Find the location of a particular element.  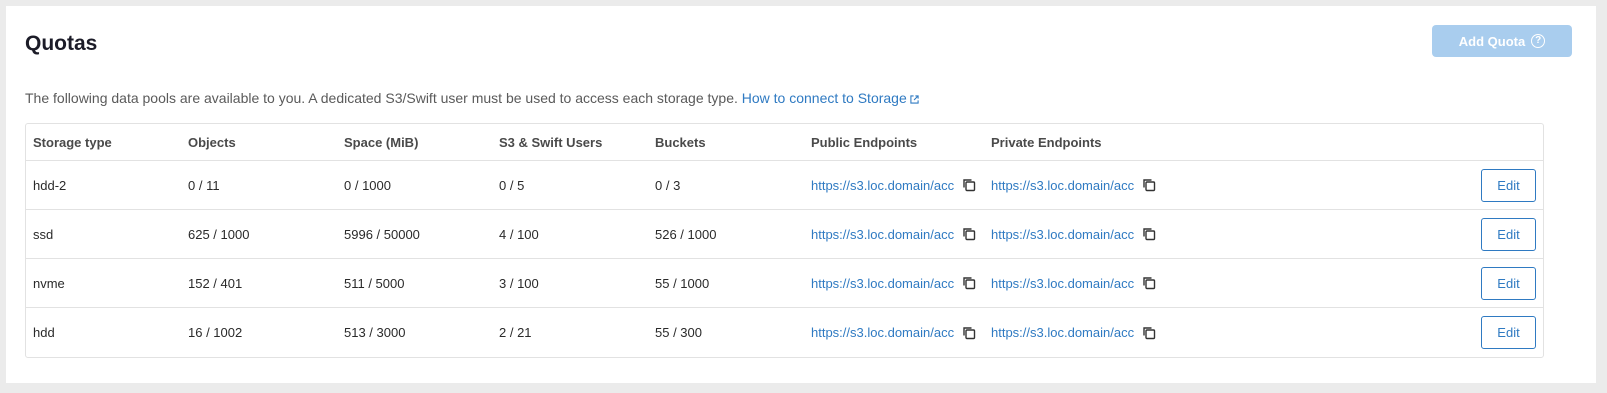

space-cell: 511 / 5000 is located at coordinates (374, 283).